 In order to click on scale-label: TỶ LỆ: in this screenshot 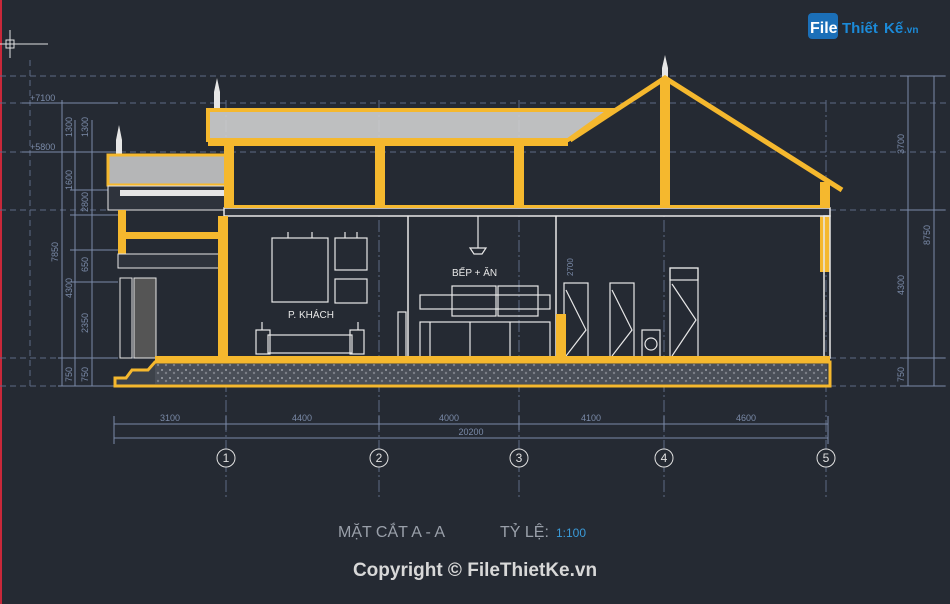, I will do `click(524, 531)`.